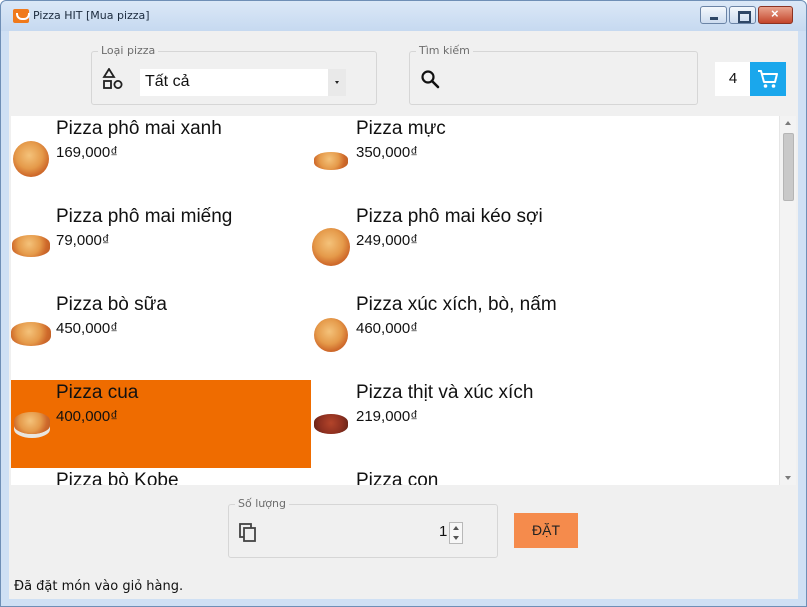  Describe the element at coordinates (99, 586) in the screenshot. I see `status-message: Đã đặt món vào giỏ hàng.` at that location.